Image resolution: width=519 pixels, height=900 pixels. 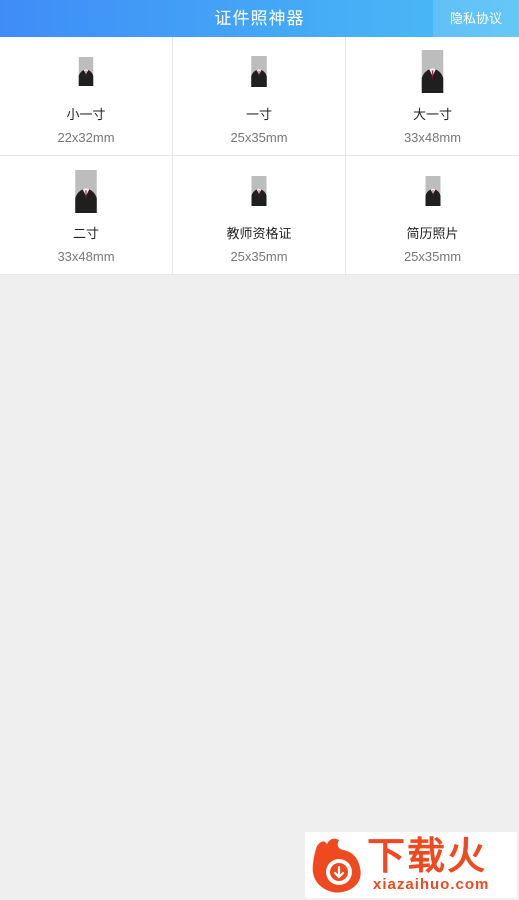 What do you see at coordinates (86, 114) in the screenshot?
I see `size-option-label: 小一寸` at bounding box center [86, 114].